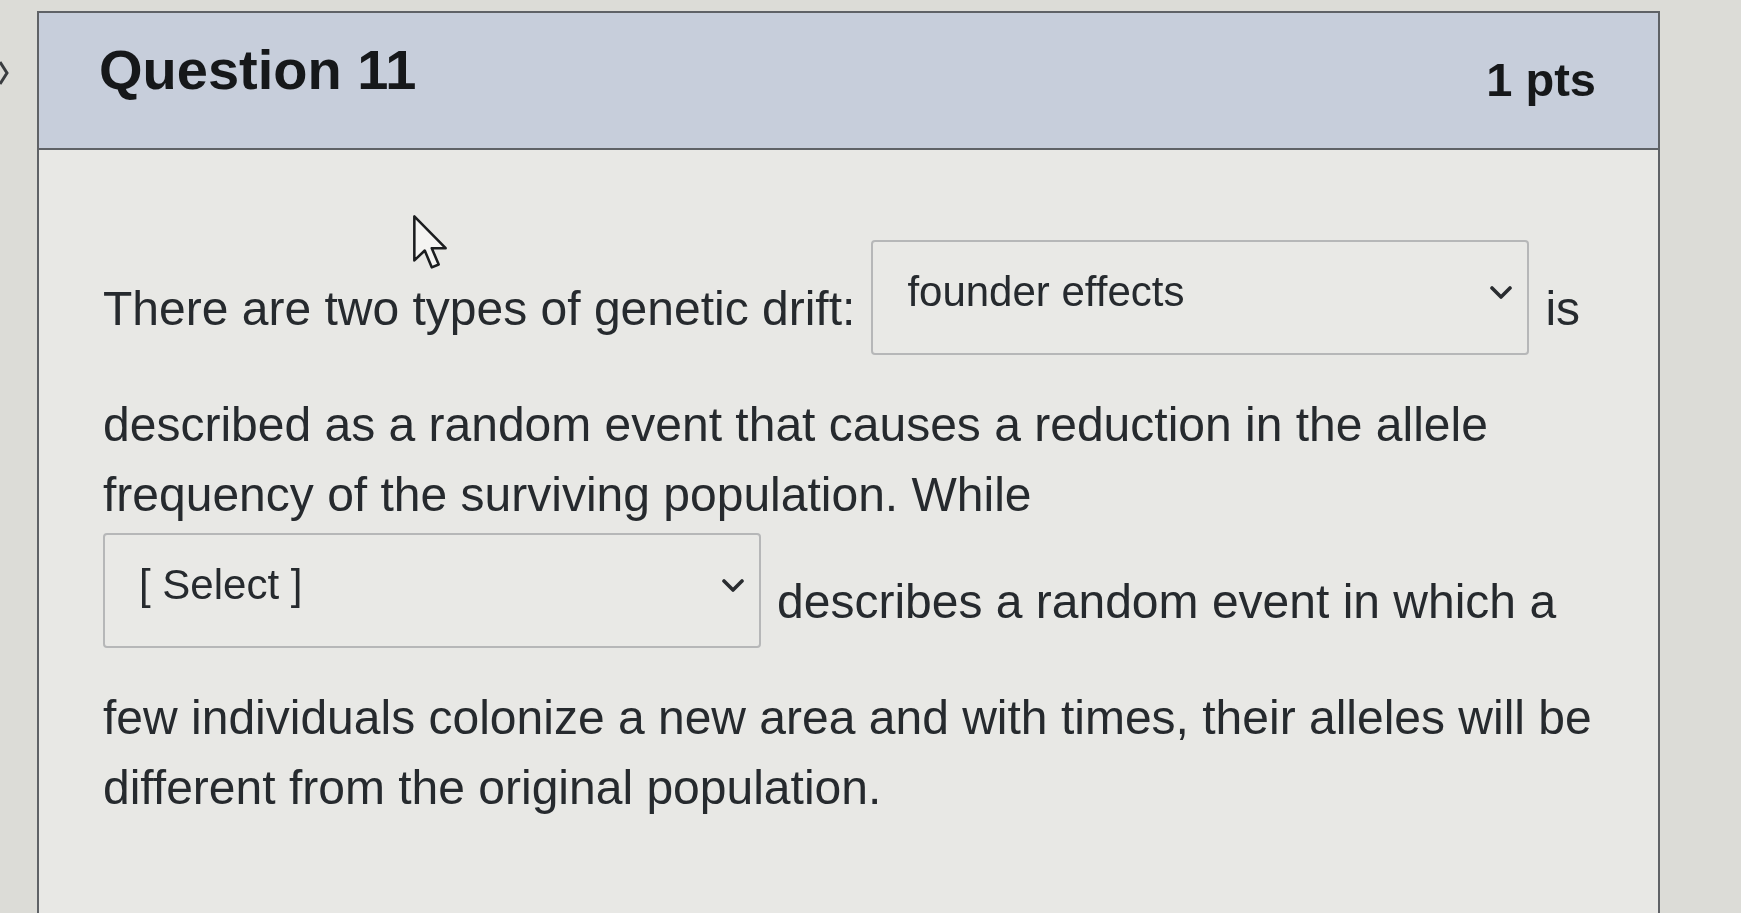 The height and width of the screenshot is (913, 1741). Describe the element at coordinates (430, 243) in the screenshot. I see `mouse-pointer-icon` at that location.